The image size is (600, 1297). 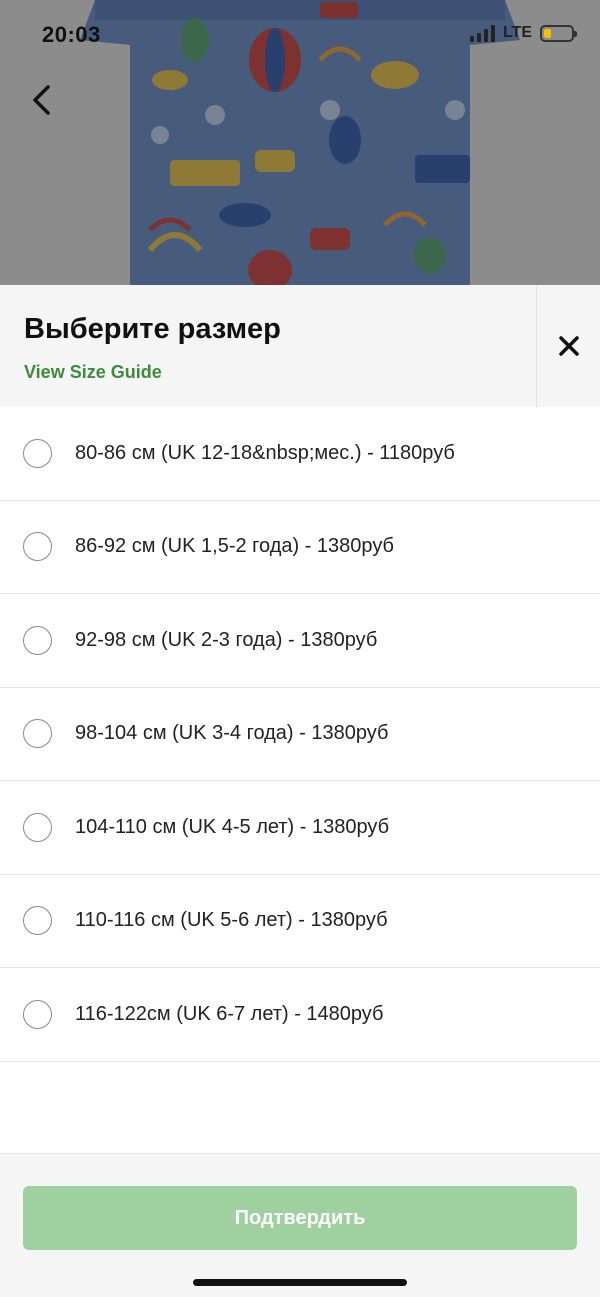 I want to click on network-label: LTE, so click(x=517, y=32).